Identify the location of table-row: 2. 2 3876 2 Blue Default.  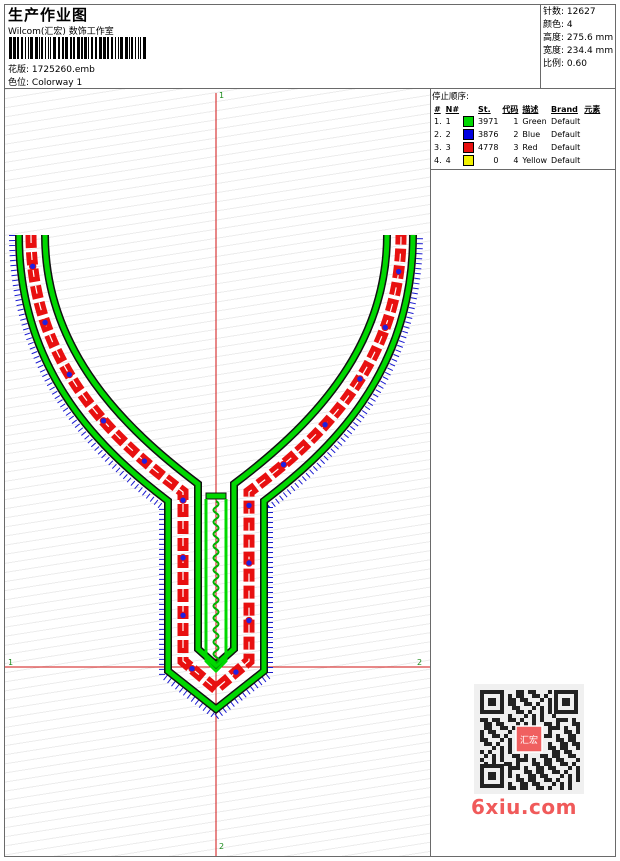
(507, 134).